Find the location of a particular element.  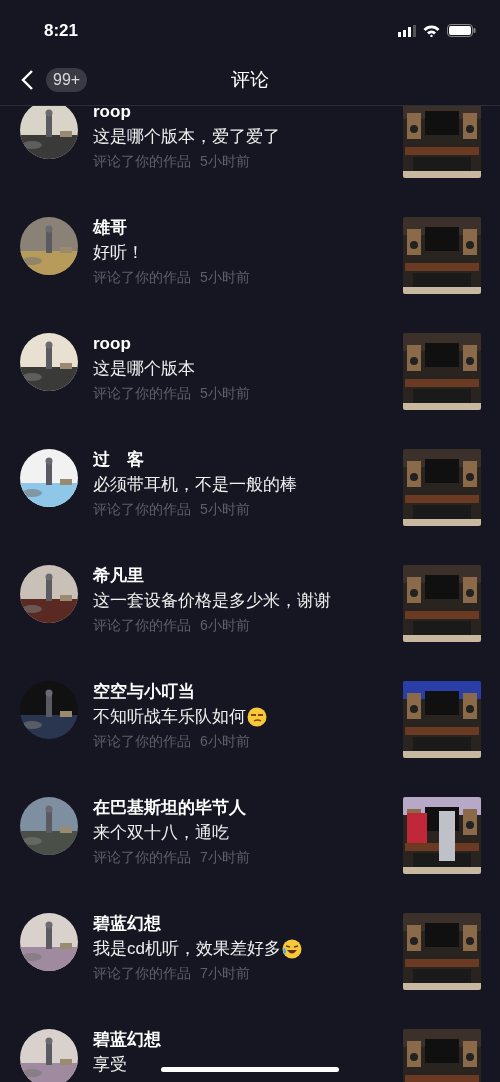

comment-text: 这是哪个版本 is located at coordinates (144, 369).